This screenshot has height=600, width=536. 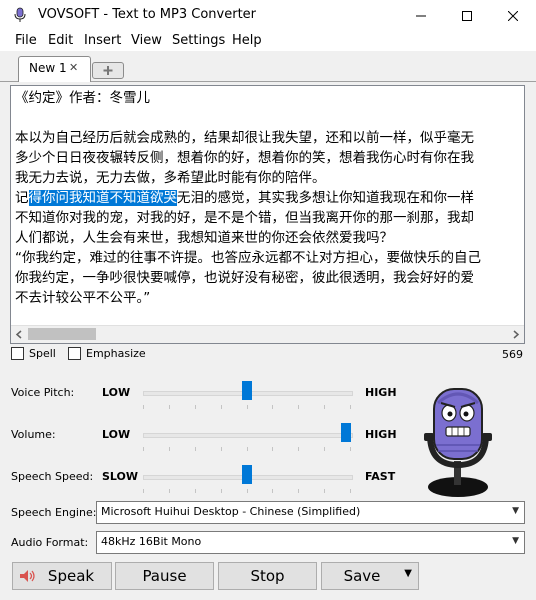 What do you see at coordinates (60, 40) in the screenshot?
I see `menu-edit: Edit` at bounding box center [60, 40].